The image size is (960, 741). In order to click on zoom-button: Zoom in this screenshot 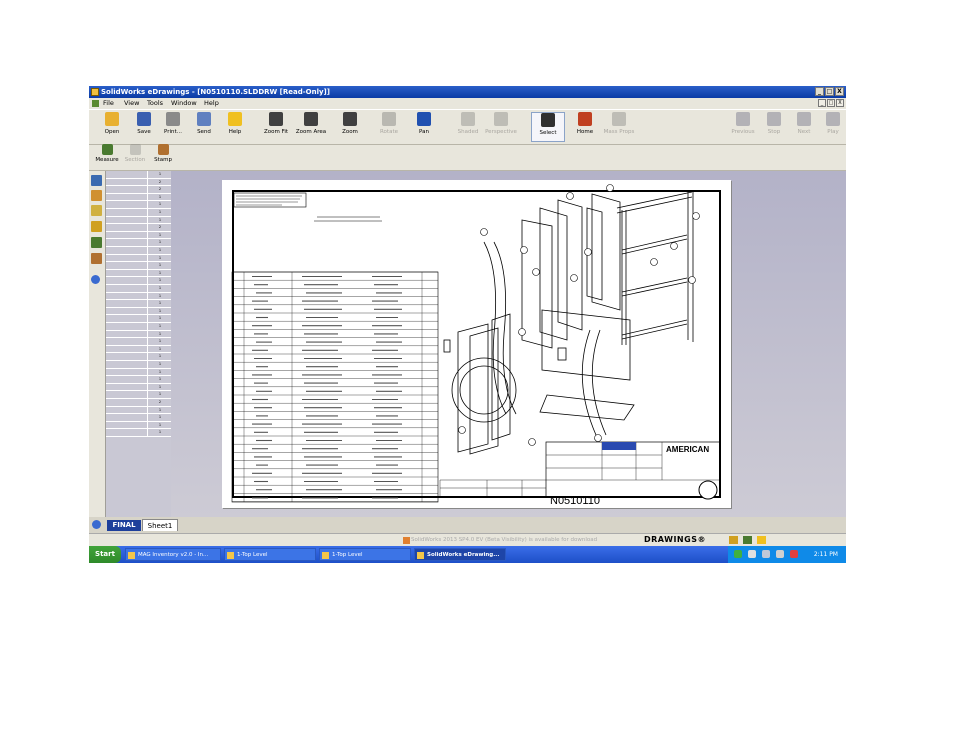, I will do `click(350, 127)`.